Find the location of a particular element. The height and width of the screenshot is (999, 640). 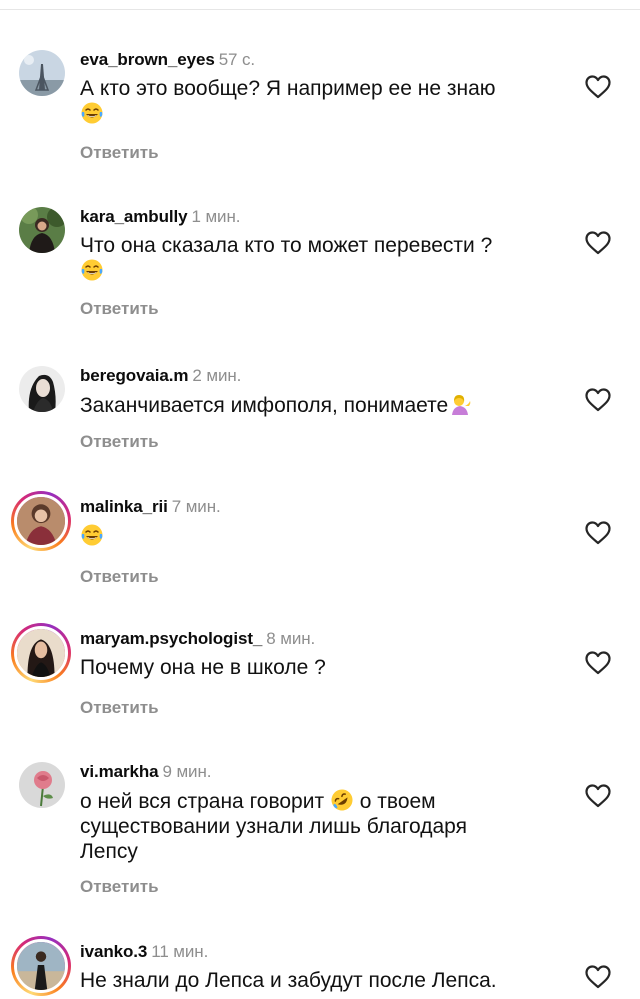

rose-avatar is located at coordinates (42, 785).